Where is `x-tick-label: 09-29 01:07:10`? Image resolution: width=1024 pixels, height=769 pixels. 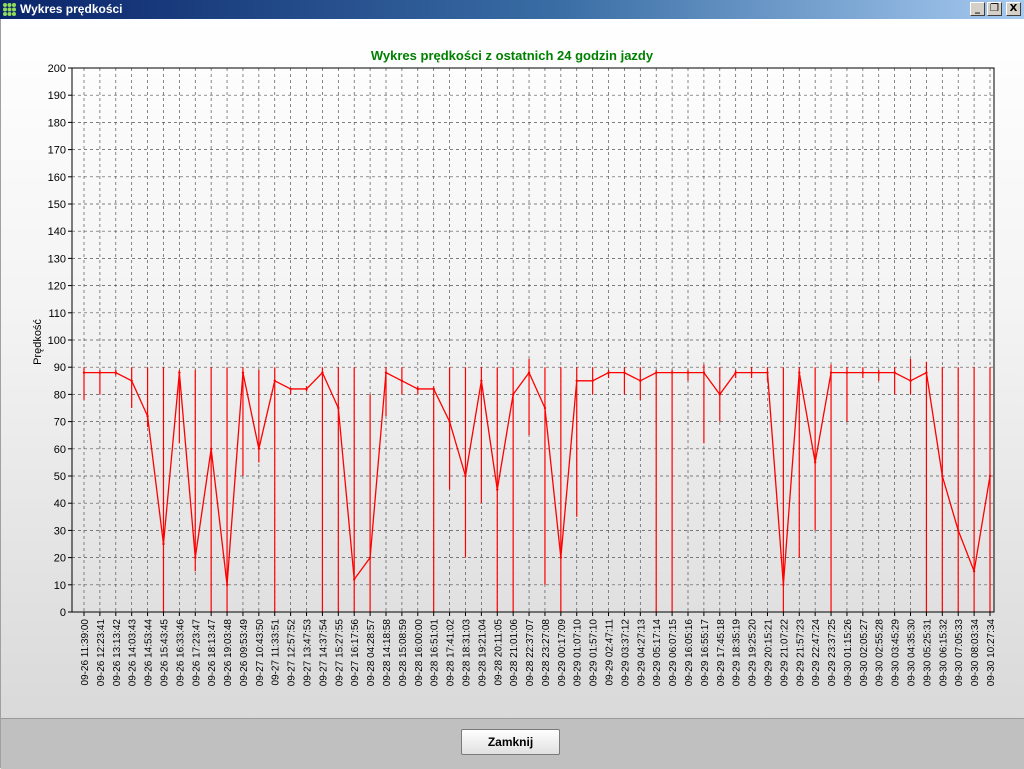 x-tick-label: 09-29 01:07:10 is located at coordinates (578, 653).